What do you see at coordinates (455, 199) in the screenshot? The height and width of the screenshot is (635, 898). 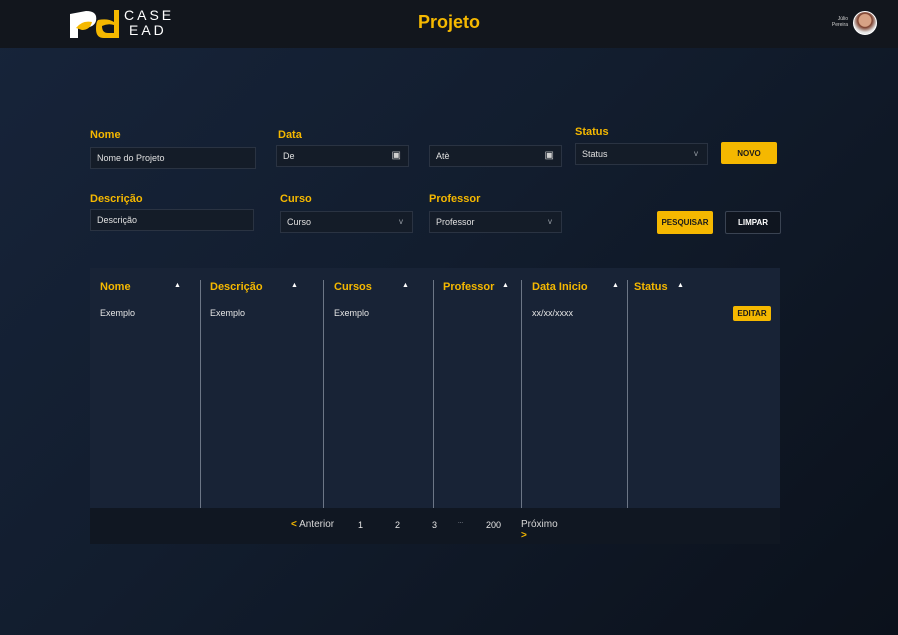 I see `professor-label: Professor` at bounding box center [455, 199].